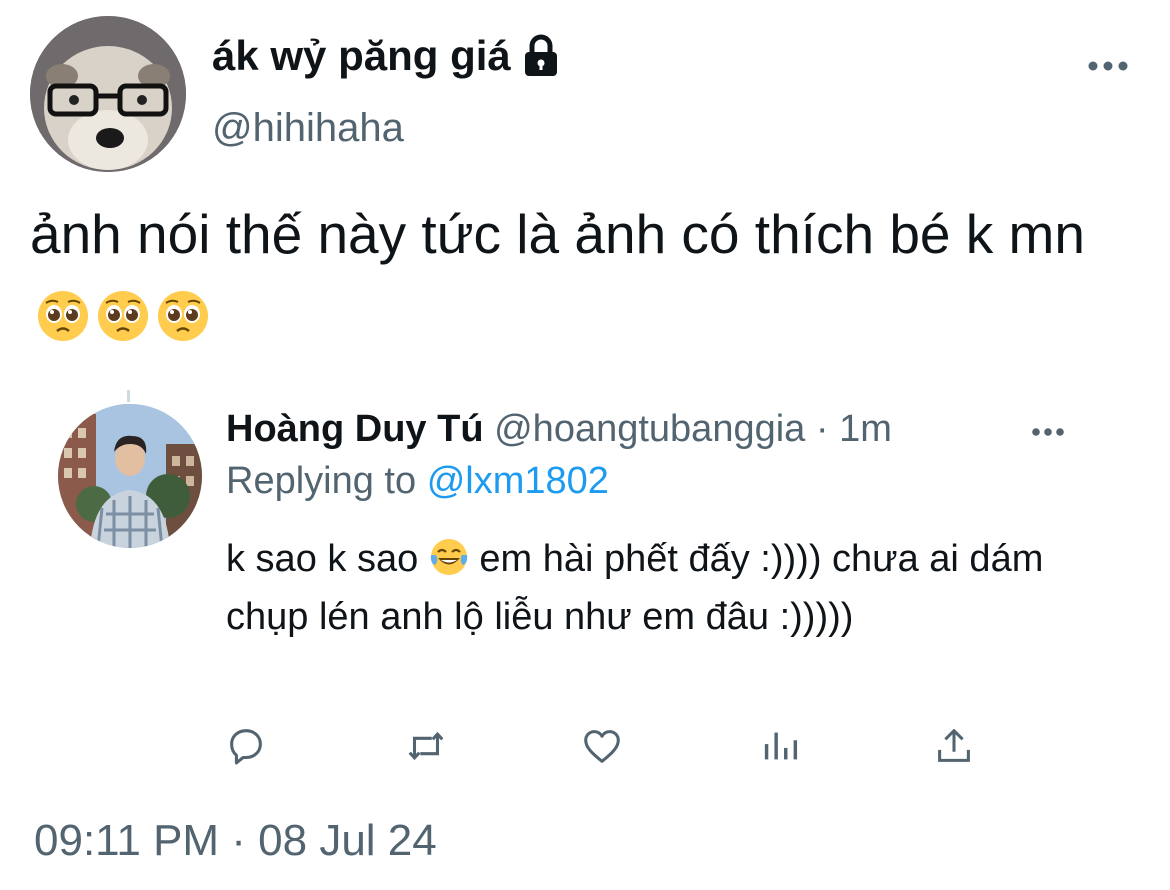 The image size is (1170, 890). Describe the element at coordinates (321, 481) in the screenshot. I see `replying-prefix: Replying to` at that location.